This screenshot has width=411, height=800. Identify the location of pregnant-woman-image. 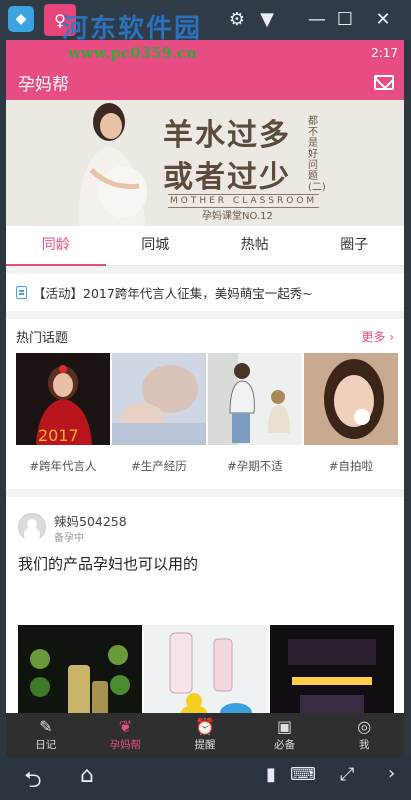
(112, 164).